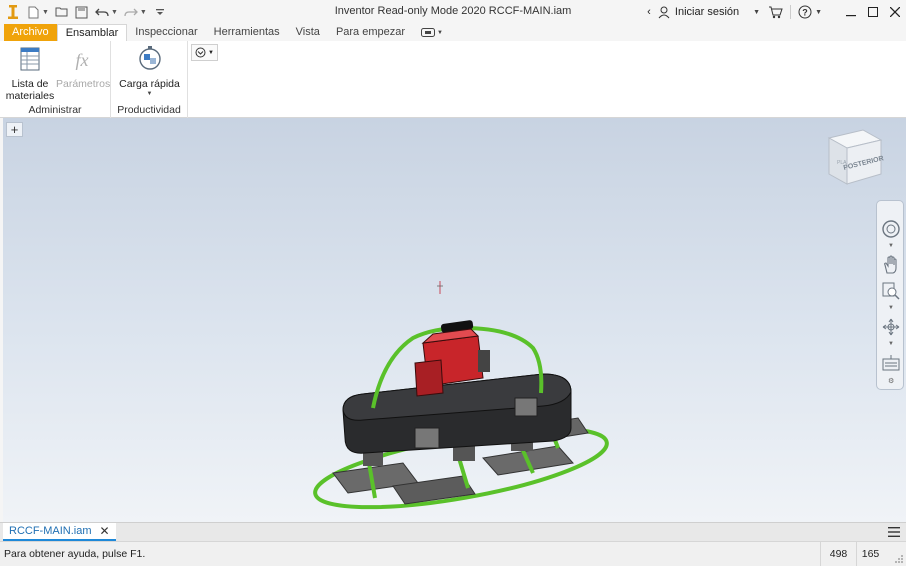 The width and height of the screenshot is (906, 566). Describe the element at coordinates (200, 52) in the screenshot. I see `select-mode-icon` at that location.